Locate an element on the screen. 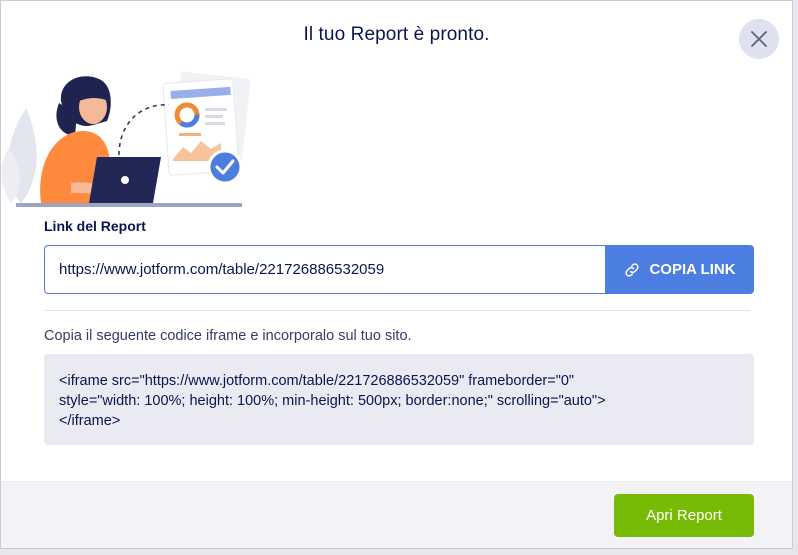 This screenshot has height=555, width=798. report-link-label: Link del Report is located at coordinates (95, 226).